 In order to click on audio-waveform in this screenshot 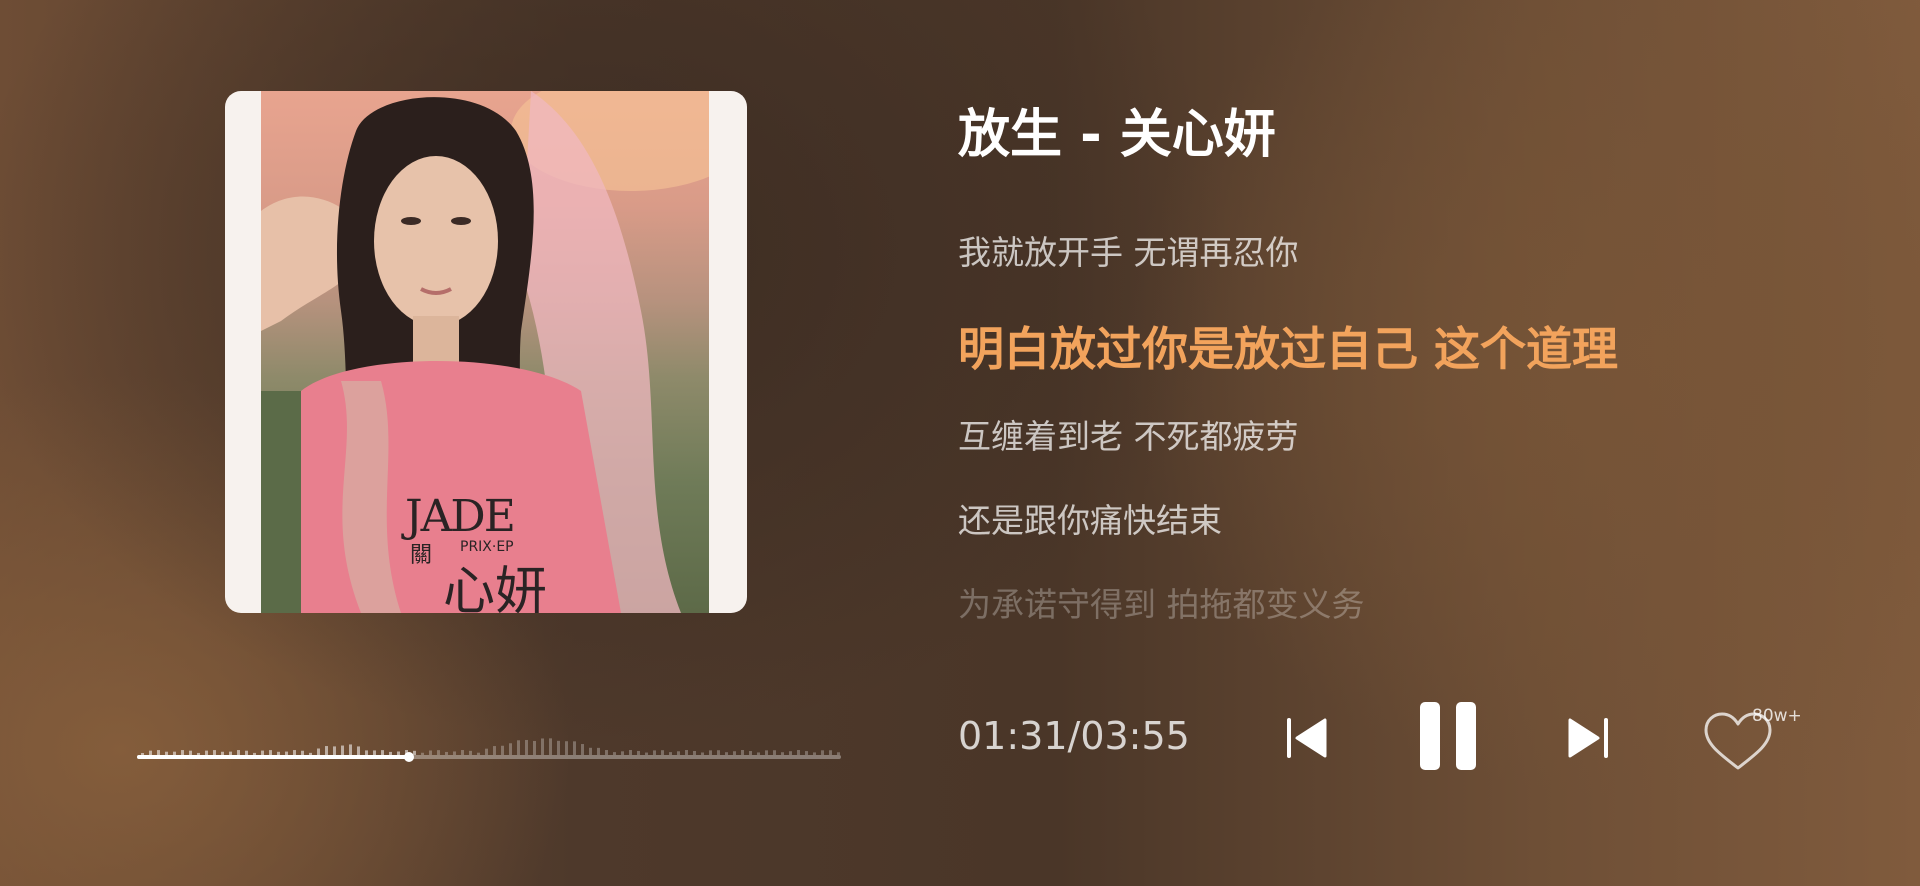, I will do `click(490, 746)`.